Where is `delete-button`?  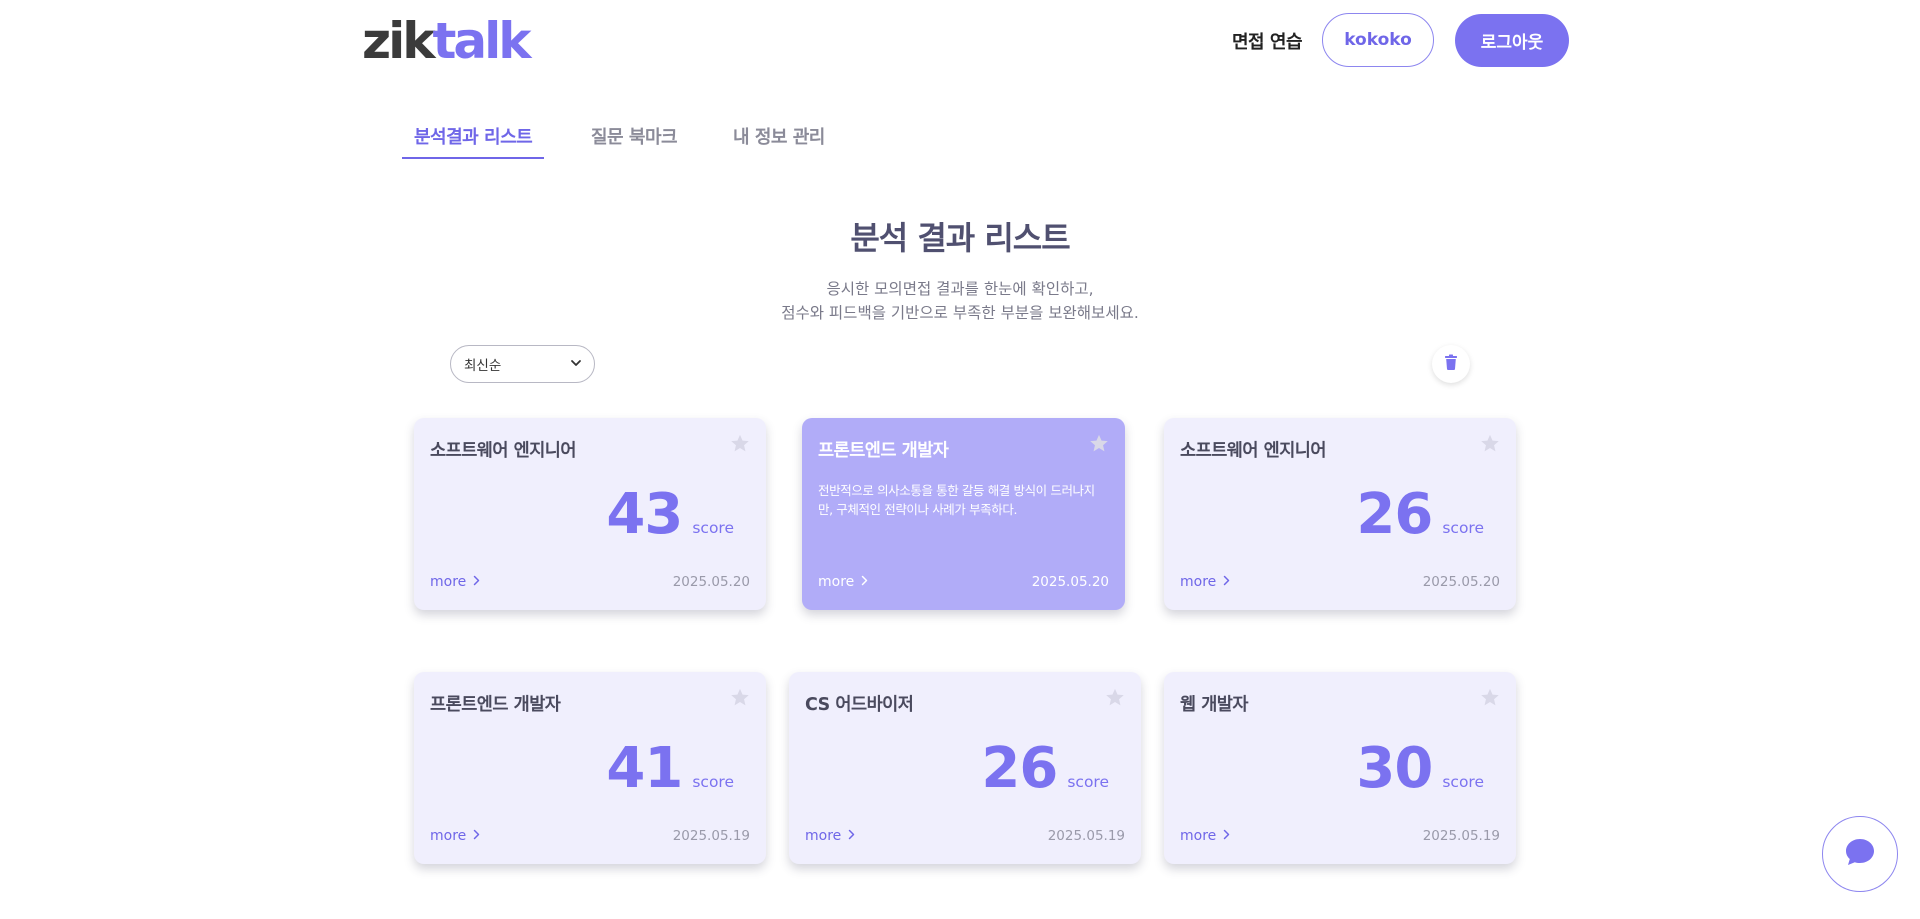
delete-button is located at coordinates (1451, 364).